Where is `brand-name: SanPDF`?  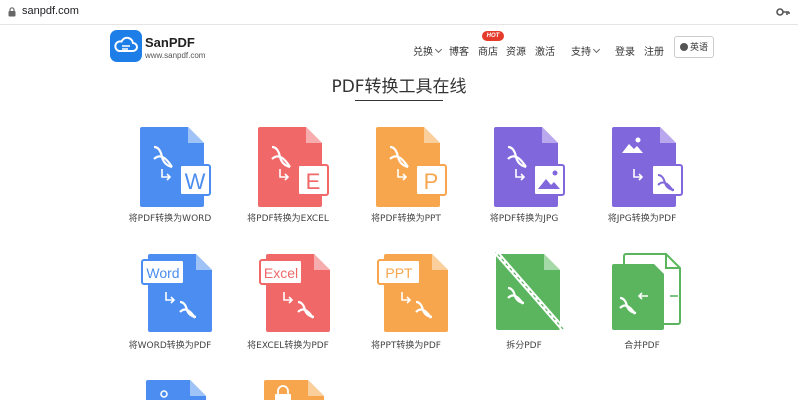
brand-name: SanPDF is located at coordinates (170, 42).